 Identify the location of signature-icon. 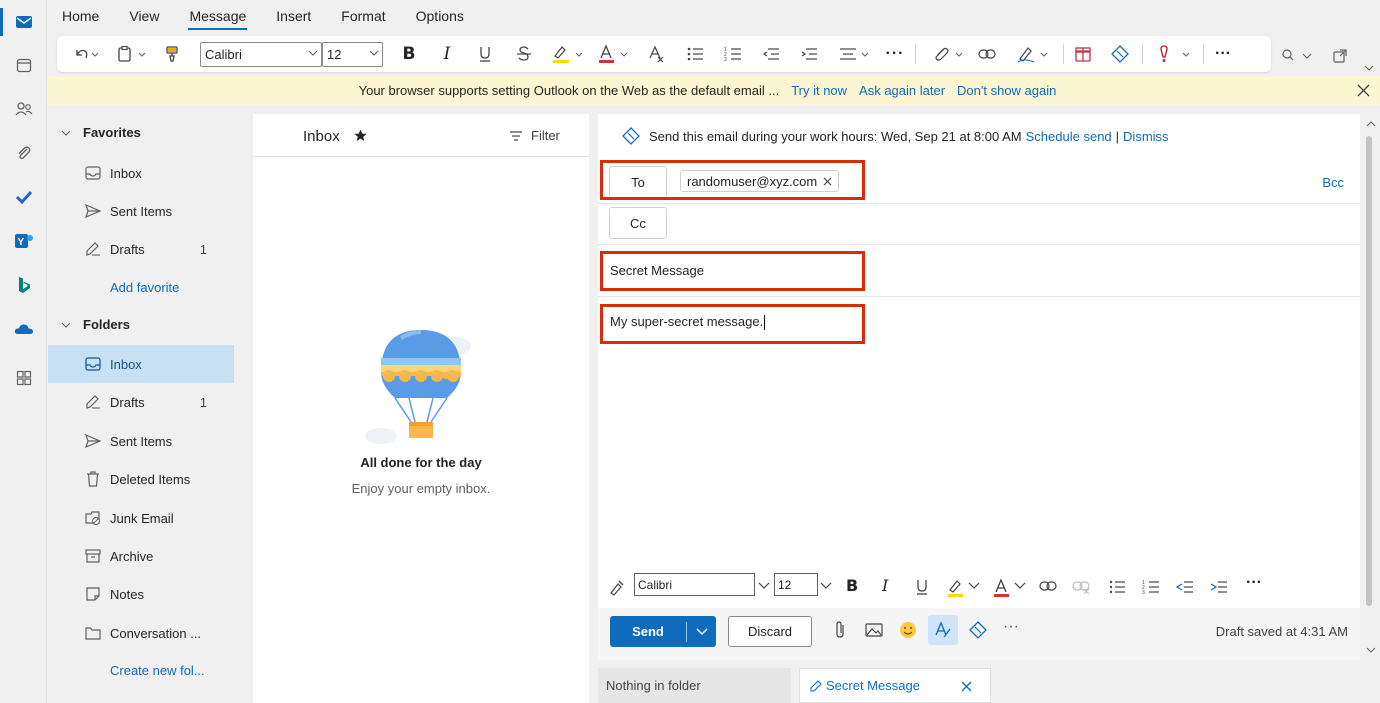
(1033, 54).